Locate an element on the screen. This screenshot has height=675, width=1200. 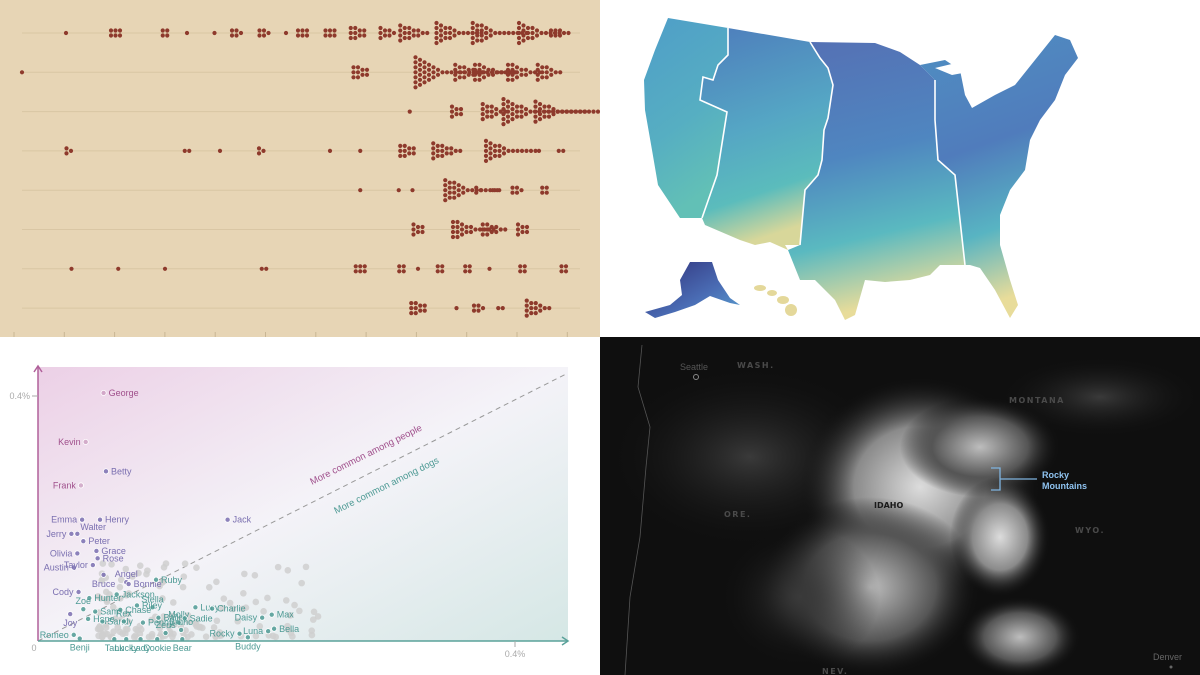
point-label: Benji is located at coordinates (80, 648).